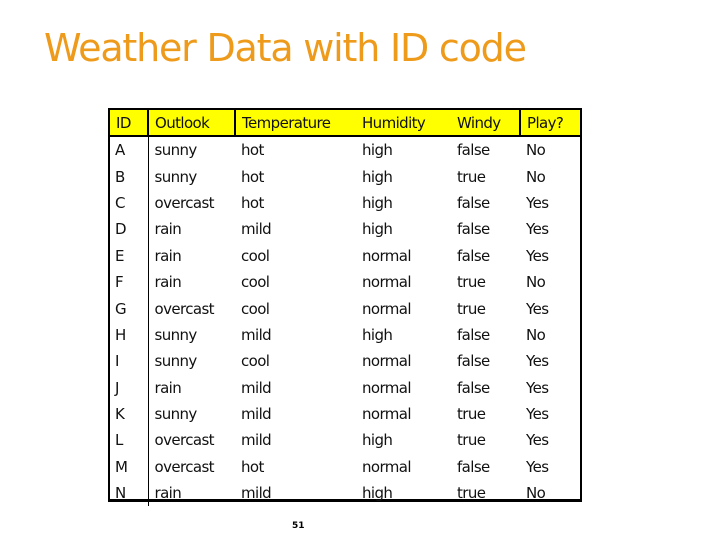  Describe the element at coordinates (345, 440) in the screenshot. I see `table-row: Lovercast mild high true Yes` at that location.